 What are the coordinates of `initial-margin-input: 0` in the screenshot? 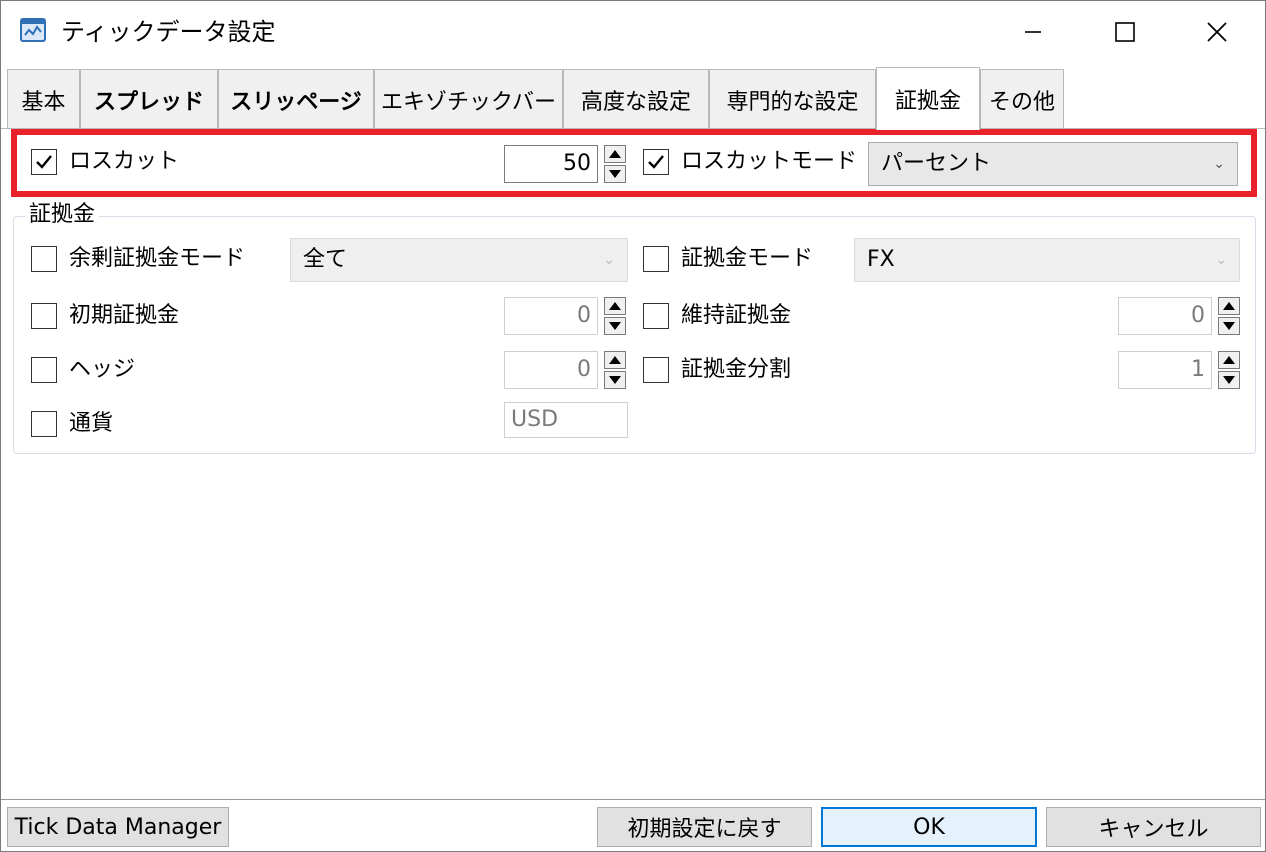 It's located at (551, 316).